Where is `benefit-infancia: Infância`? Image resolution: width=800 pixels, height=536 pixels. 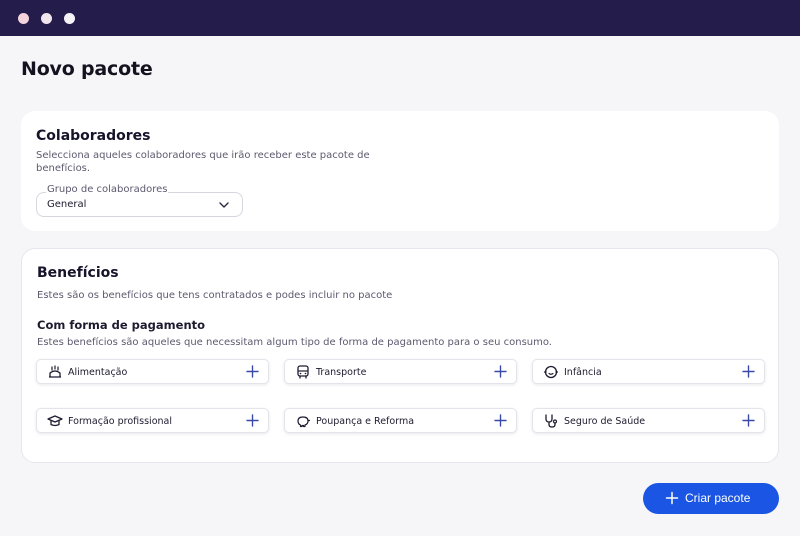
benefit-infancia: Infância is located at coordinates (648, 371).